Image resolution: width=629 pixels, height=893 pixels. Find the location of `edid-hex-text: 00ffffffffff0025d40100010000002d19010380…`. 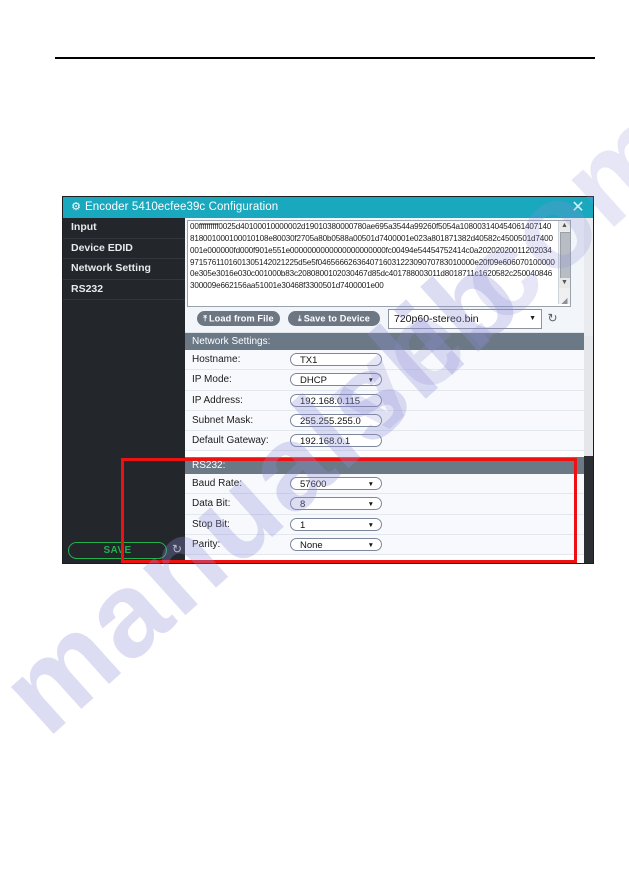

edid-hex-text: 00ffffffffff0025d40100010000002d19010380… is located at coordinates (372, 256).